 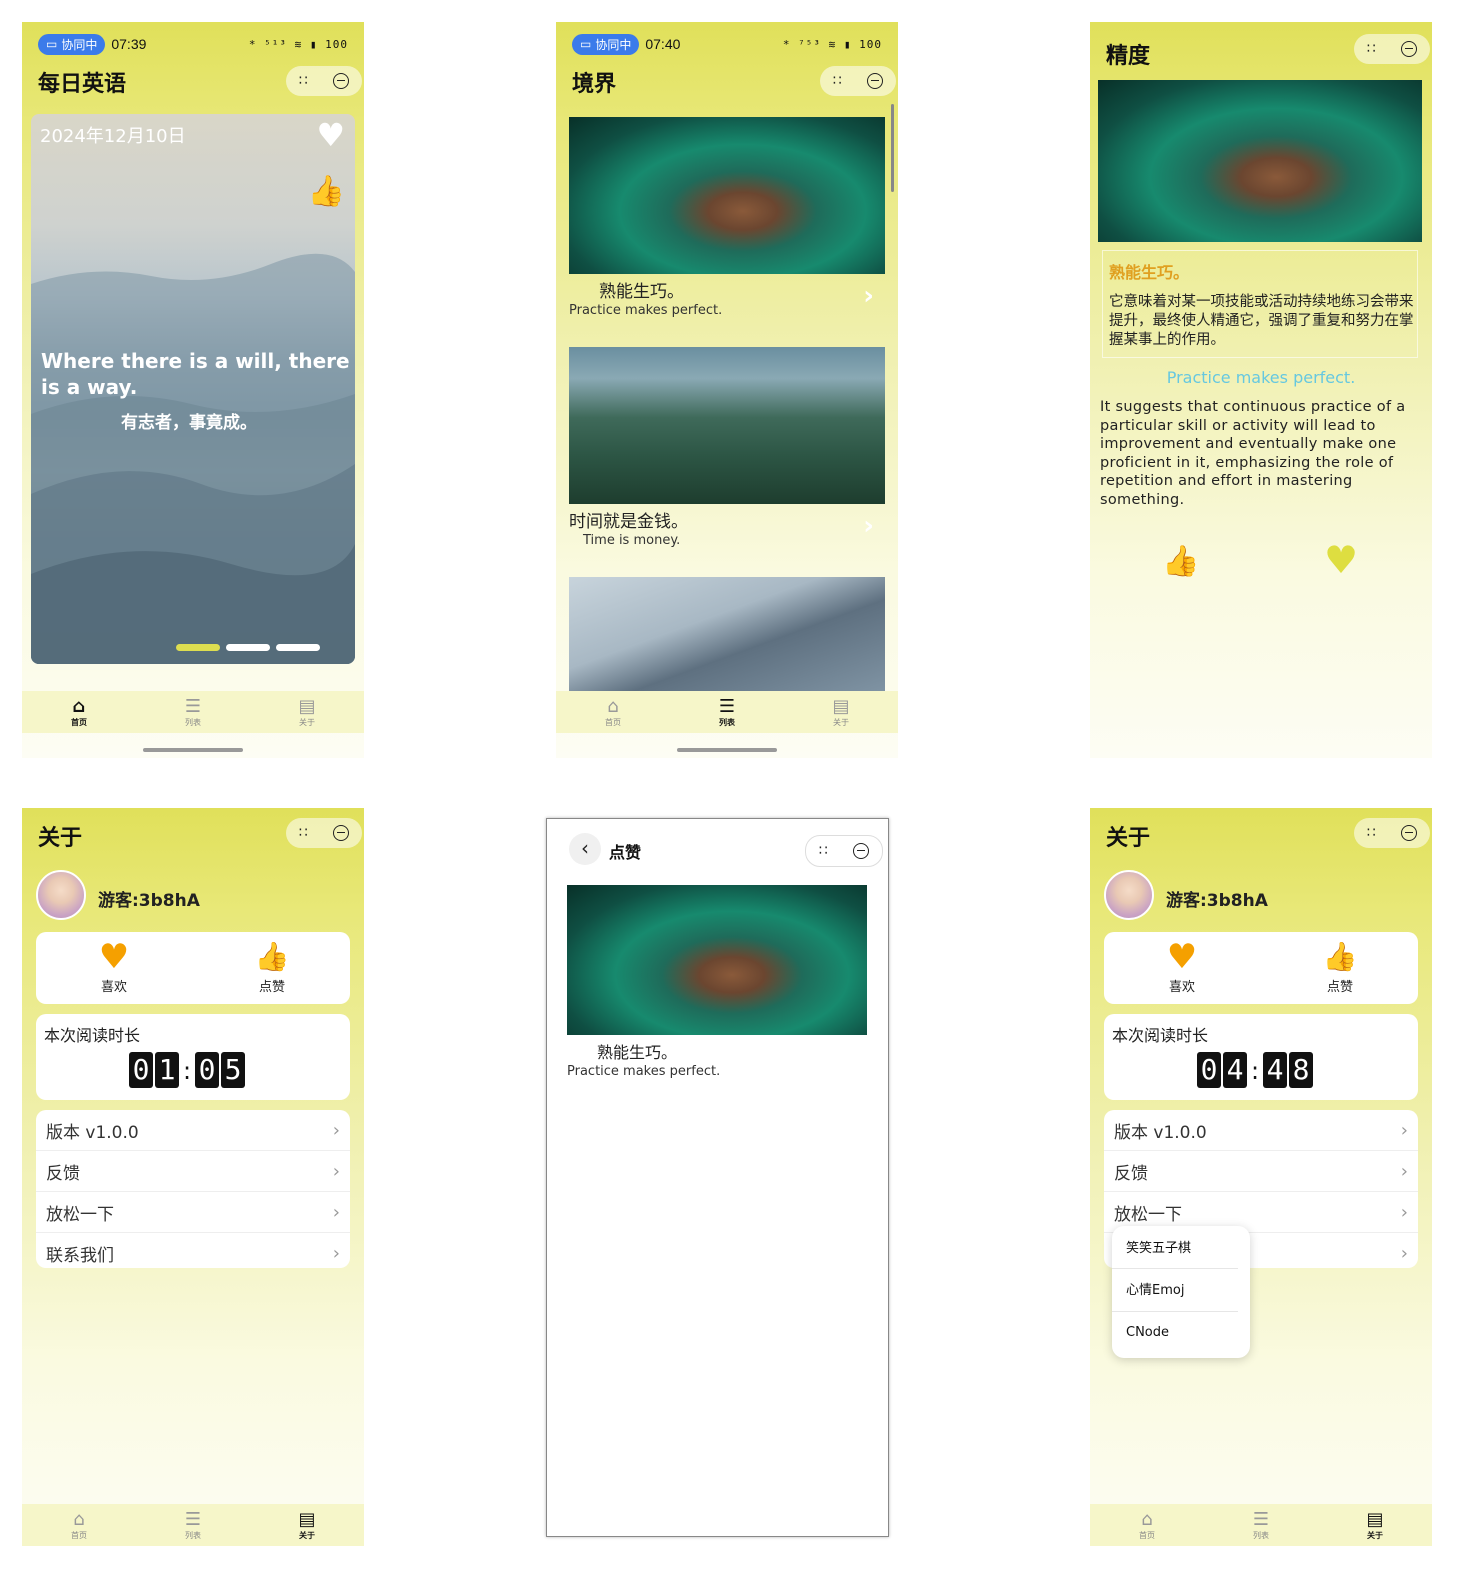 What do you see at coordinates (198, 647) in the screenshot?
I see `carousel-dot-active` at bounding box center [198, 647].